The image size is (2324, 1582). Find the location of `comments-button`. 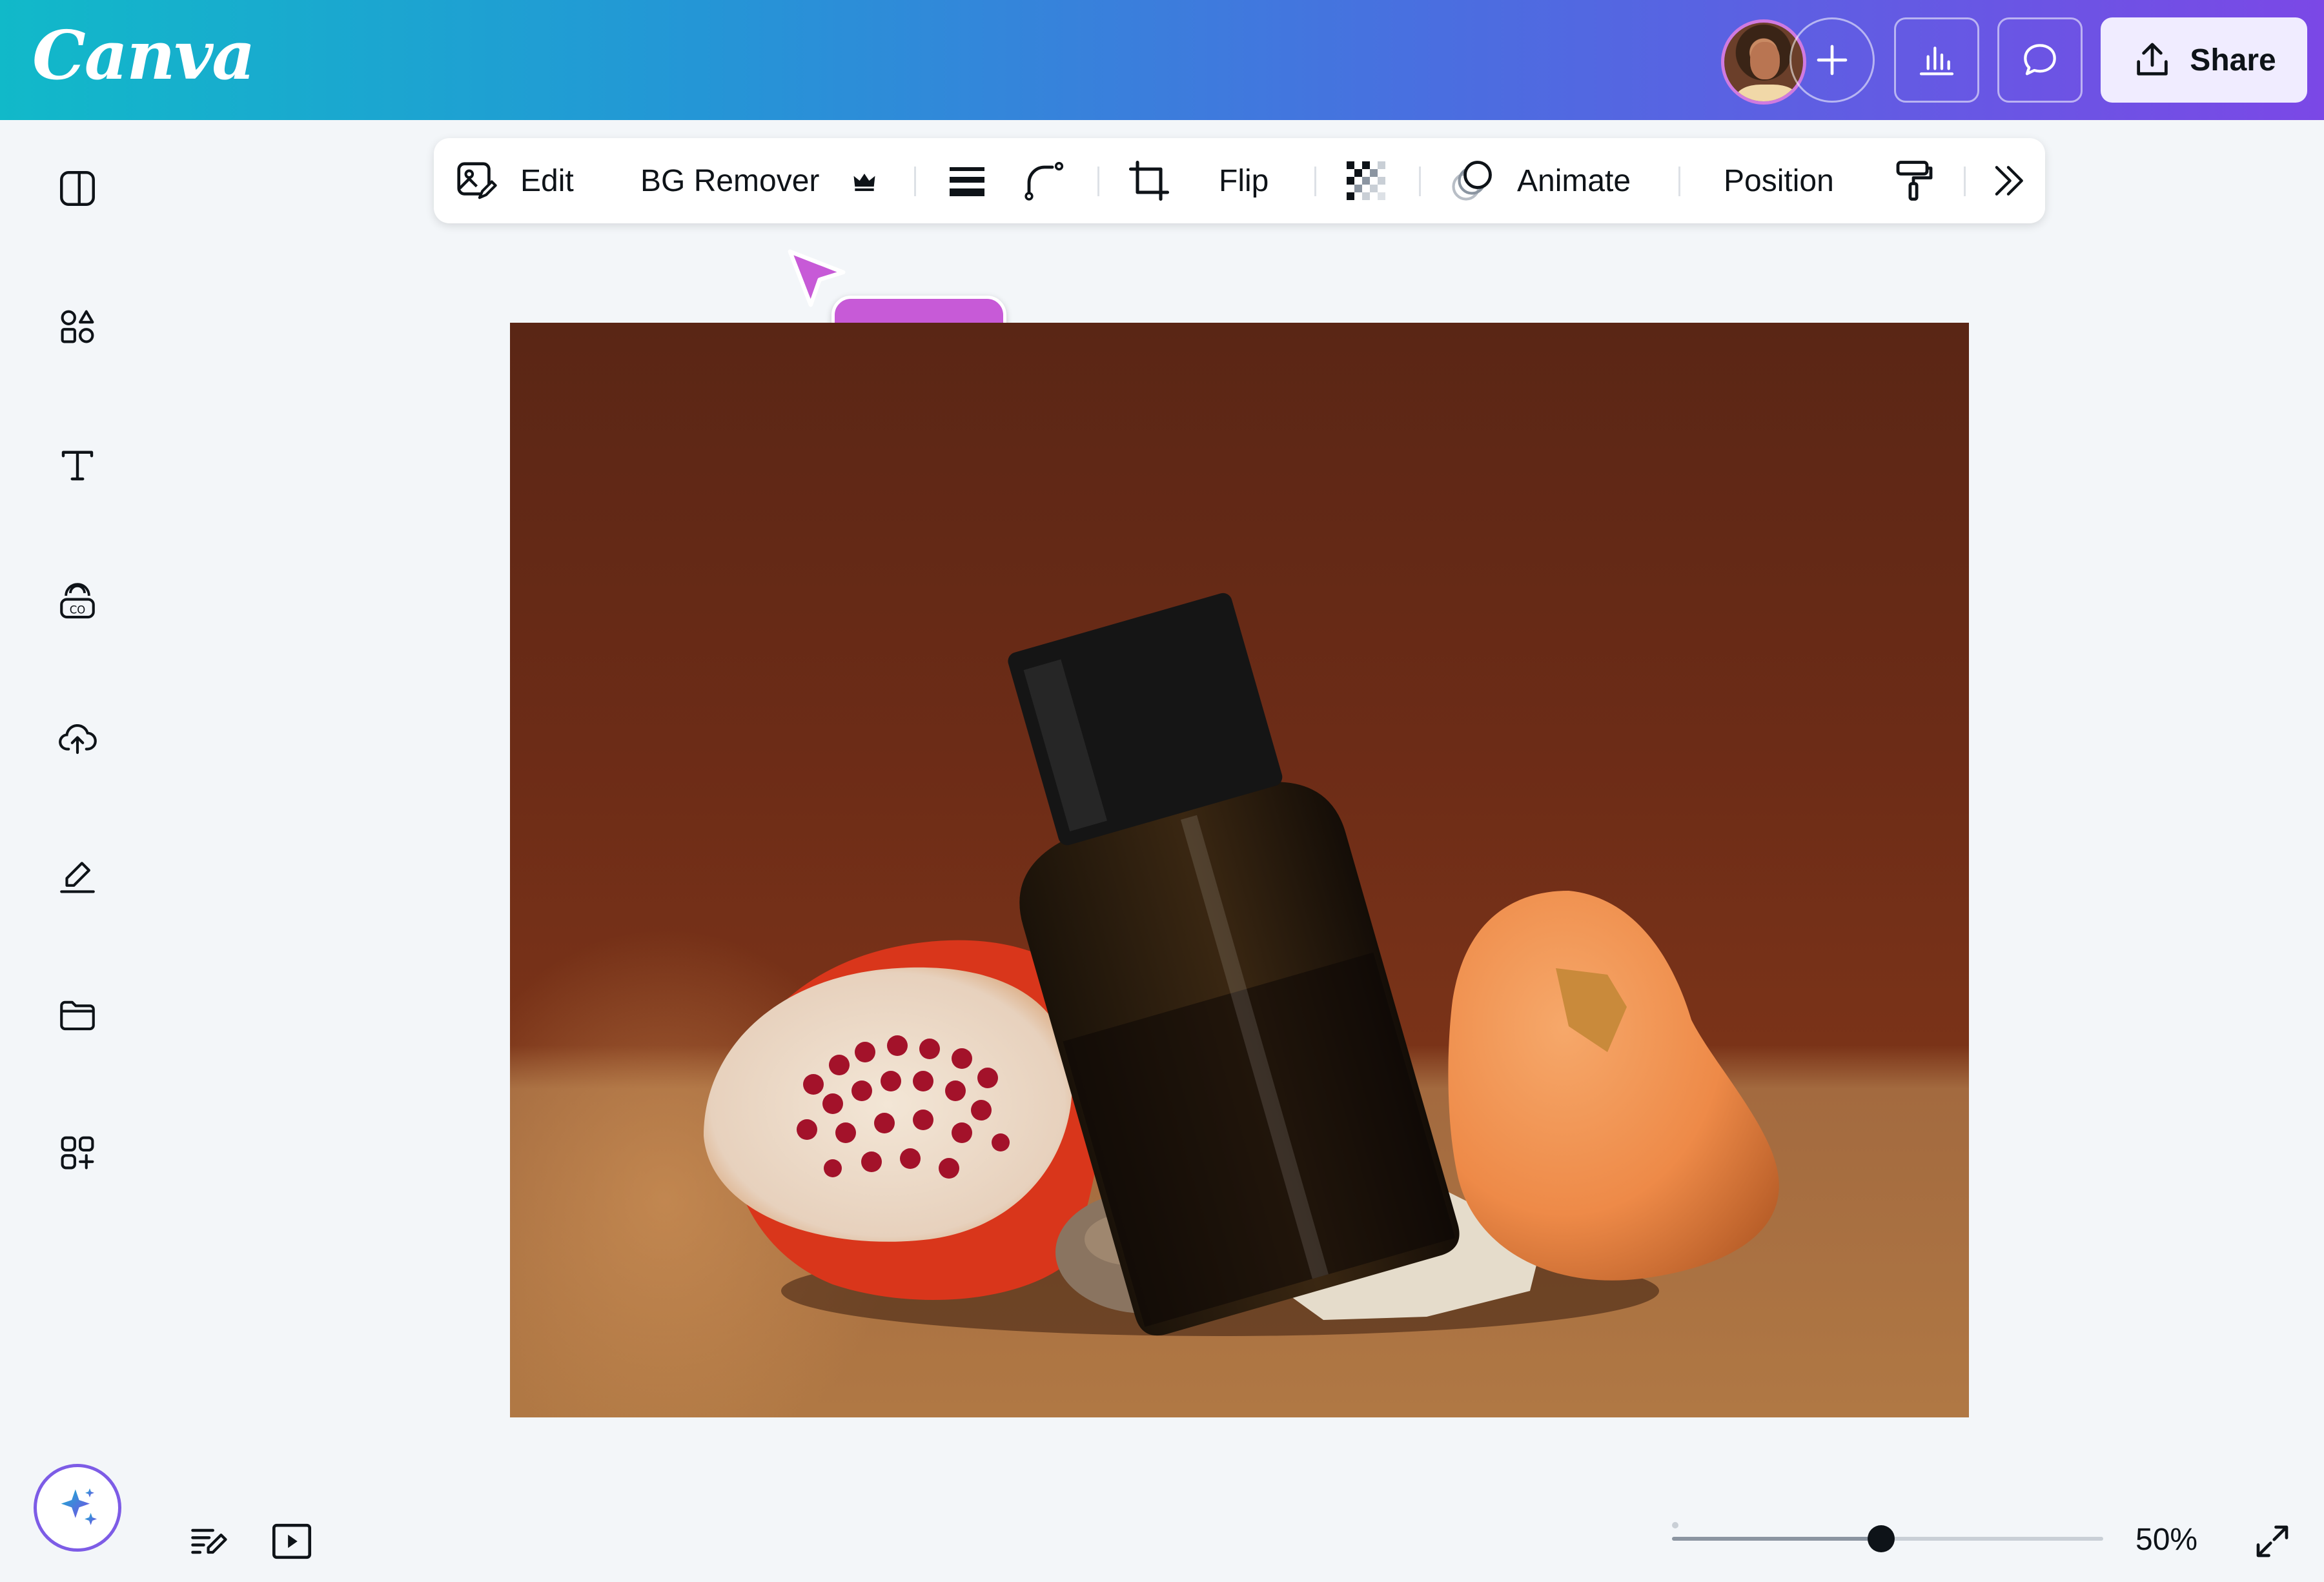

comments-button is located at coordinates (2040, 60).